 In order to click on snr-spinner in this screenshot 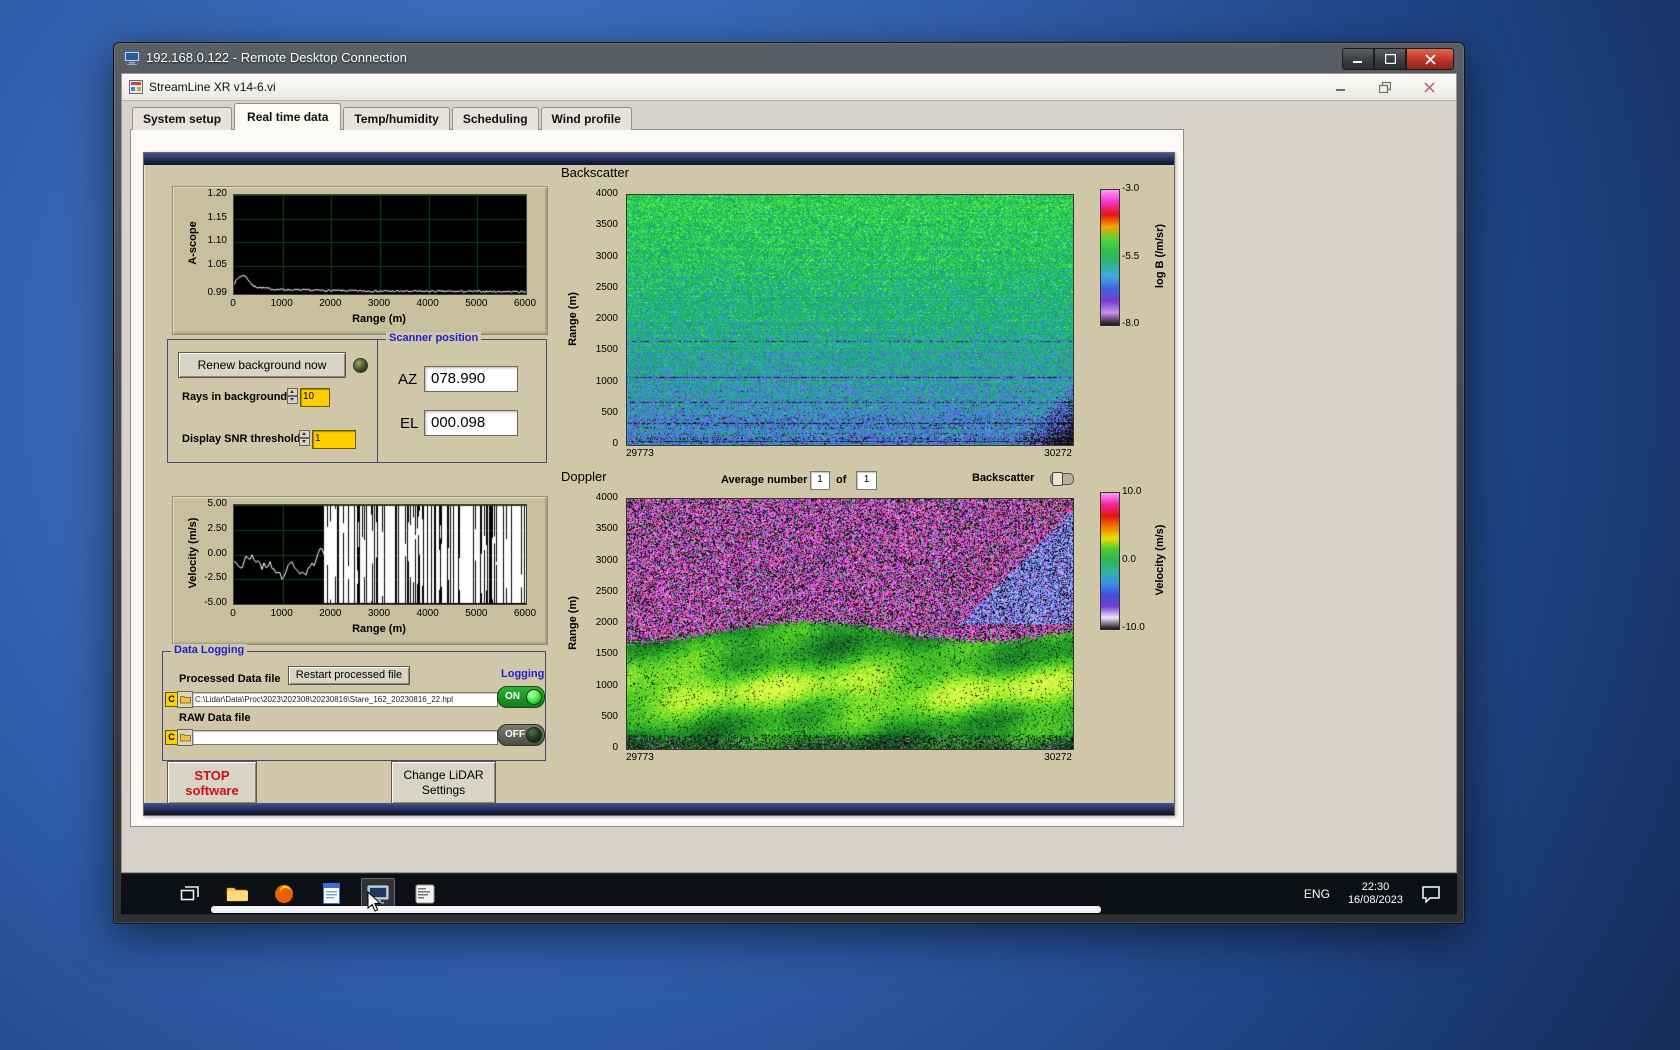, I will do `click(304, 438)`.